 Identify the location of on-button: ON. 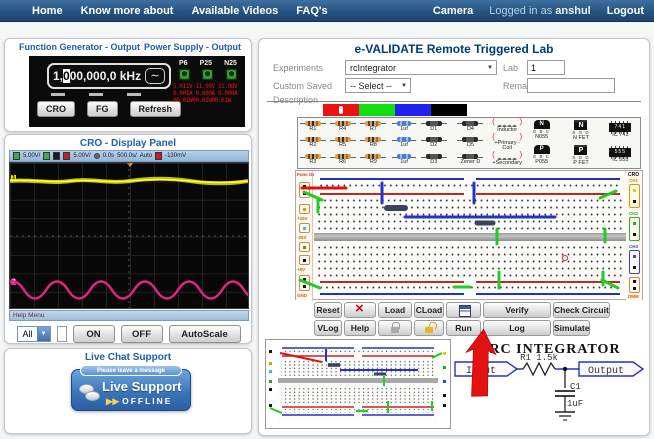
(93, 334).